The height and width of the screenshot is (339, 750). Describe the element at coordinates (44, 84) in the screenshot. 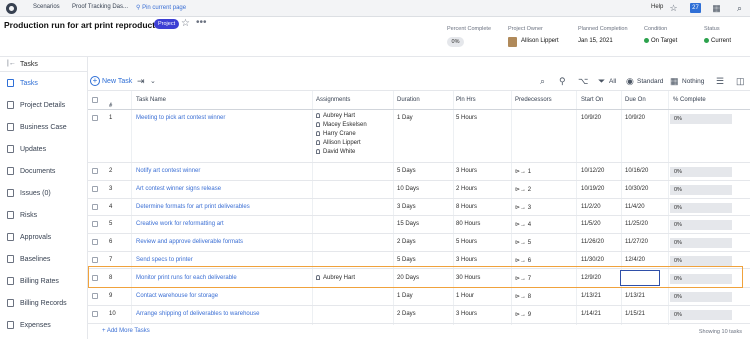

I see `sidebar-item-tasks: Tasks` at that location.